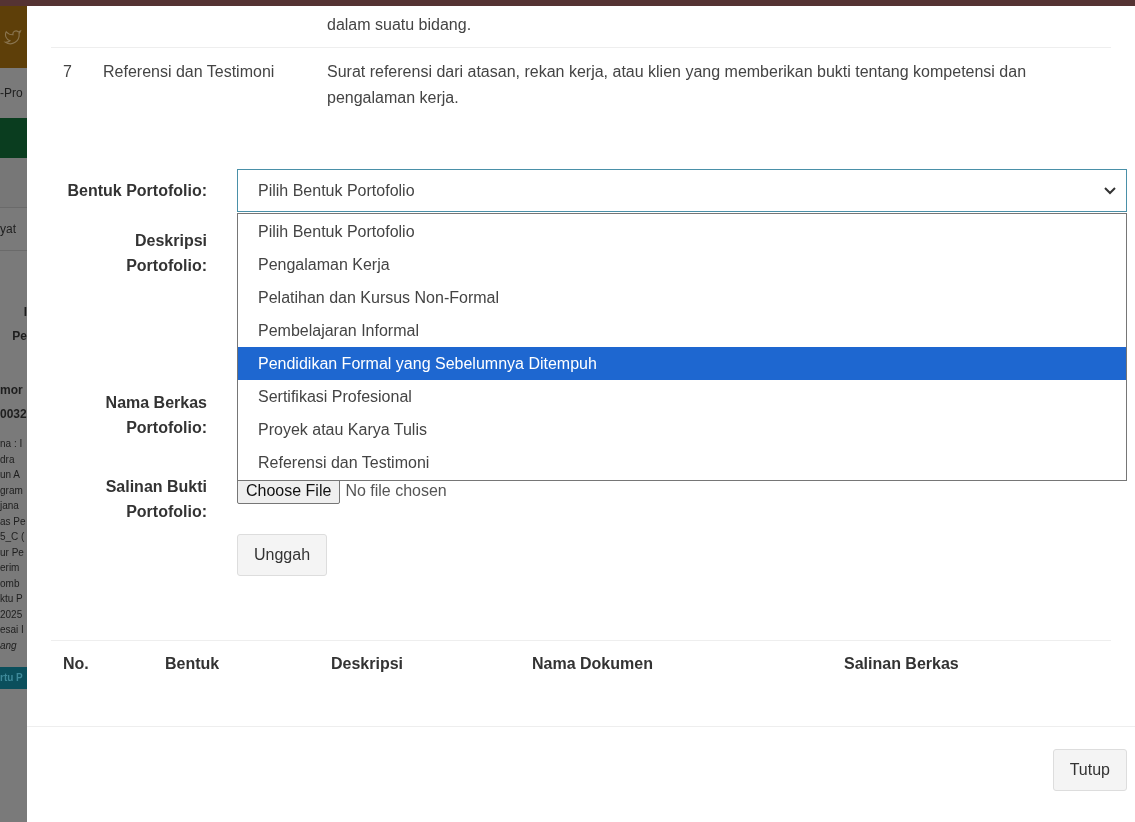 The image size is (1135, 822). What do you see at coordinates (677, 84) in the screenshot?
I see `table-cell: Surat referensi dari atasan, rekan kerja, atau klien yang memberikan bukti tentang kompetensi dan pengalaman kerja.` at bounding box center [677, 84].